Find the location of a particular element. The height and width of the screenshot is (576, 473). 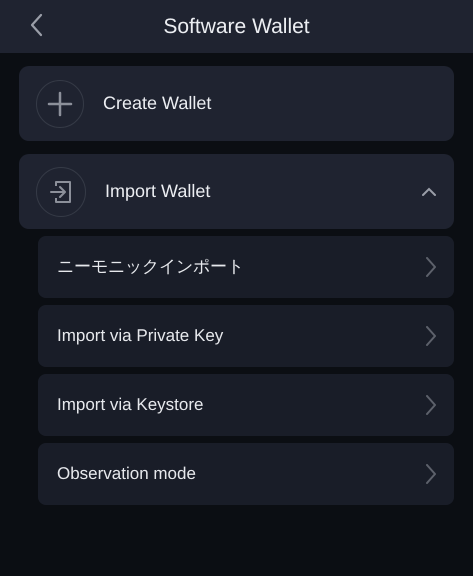

wallet-option: Create Wallet is located at coordinates (236, 103).